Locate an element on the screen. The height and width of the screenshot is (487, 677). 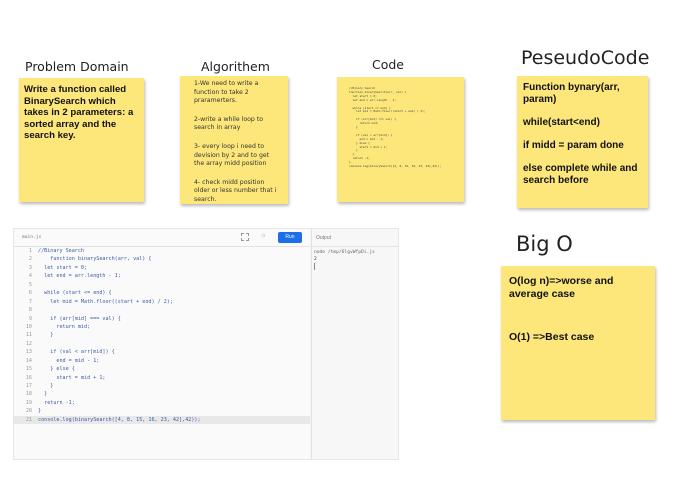
code-line: 16 start = mid + 1; is located at coordinates (162, 378).